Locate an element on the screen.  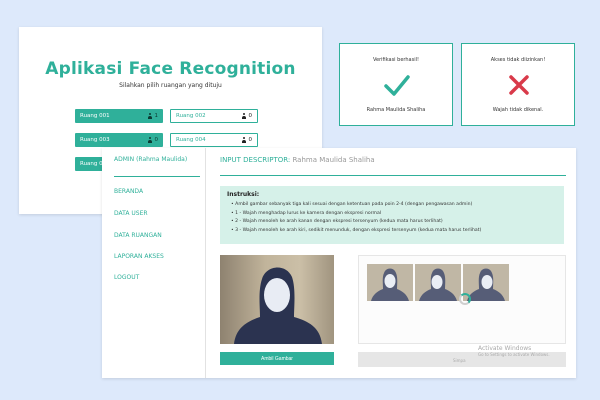
unknown-face-message: Wajah tidak dikenal. is located at coordinates (518, 110).